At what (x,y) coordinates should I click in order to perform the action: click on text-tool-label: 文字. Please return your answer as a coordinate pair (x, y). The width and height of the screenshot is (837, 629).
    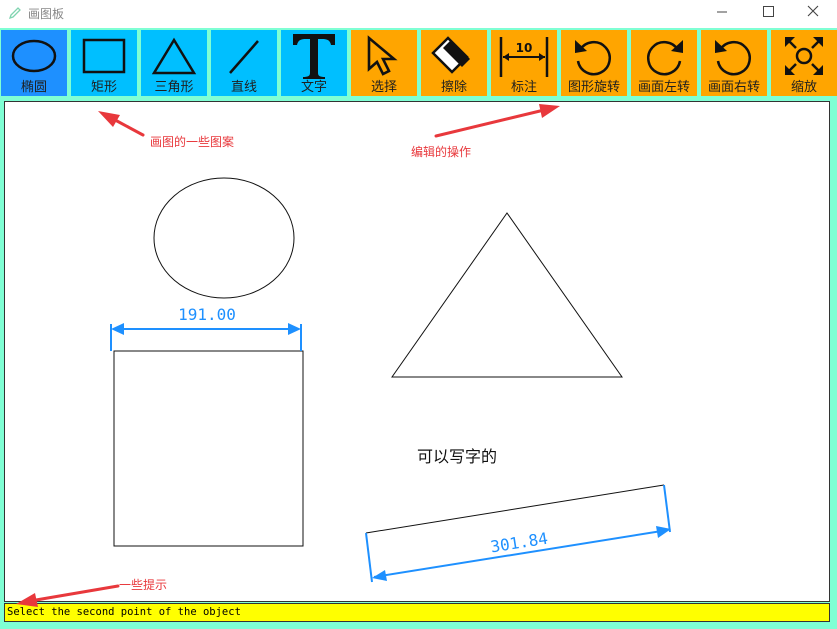
    Looking at the image, I should click on (313, 87).